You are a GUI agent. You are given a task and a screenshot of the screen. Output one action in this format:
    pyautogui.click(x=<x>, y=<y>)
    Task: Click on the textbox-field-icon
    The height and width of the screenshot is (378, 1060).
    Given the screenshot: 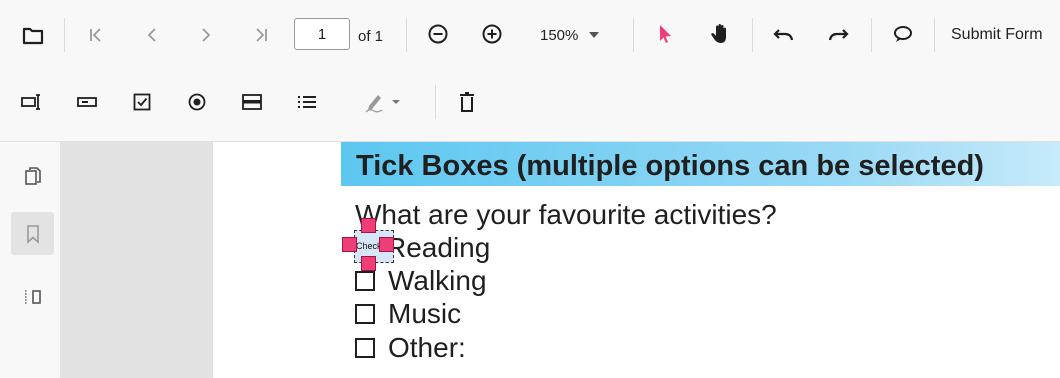 What is the action you would take?
    pyautogui.click(x=30, y=102)
    